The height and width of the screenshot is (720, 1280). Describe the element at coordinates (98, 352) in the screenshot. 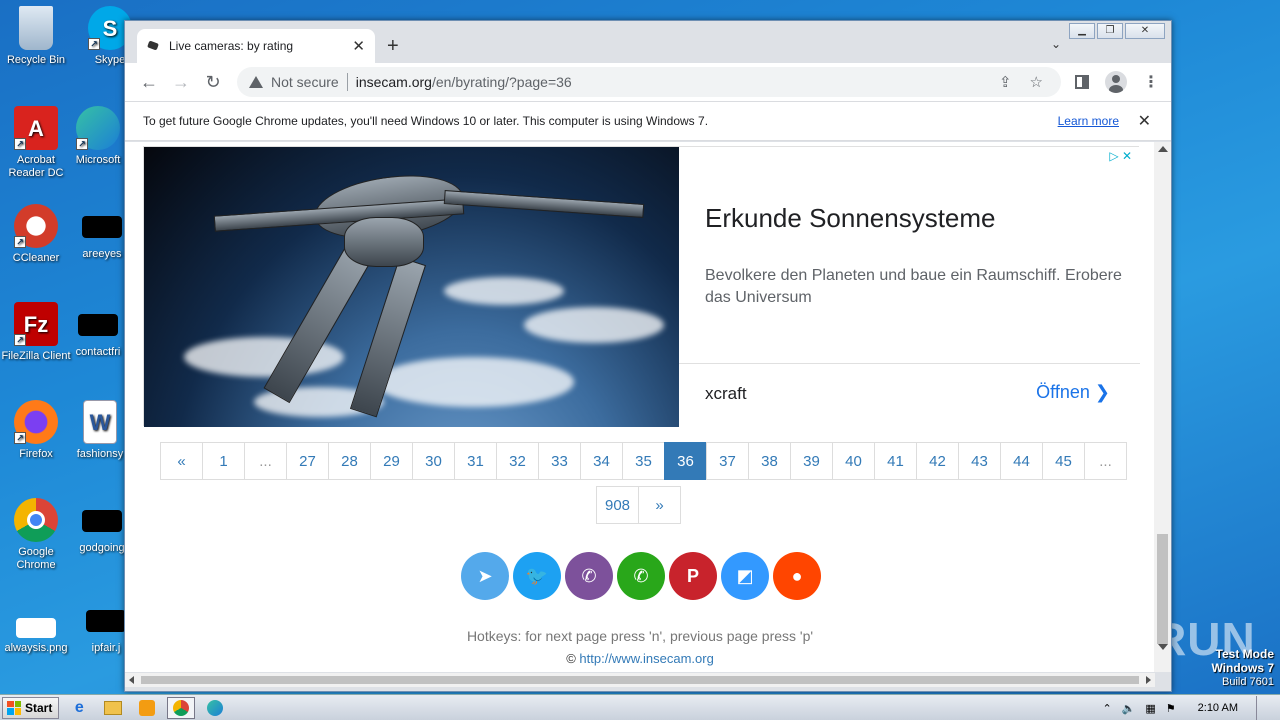

I see `desktop-icon-label: contactfri` at that location.